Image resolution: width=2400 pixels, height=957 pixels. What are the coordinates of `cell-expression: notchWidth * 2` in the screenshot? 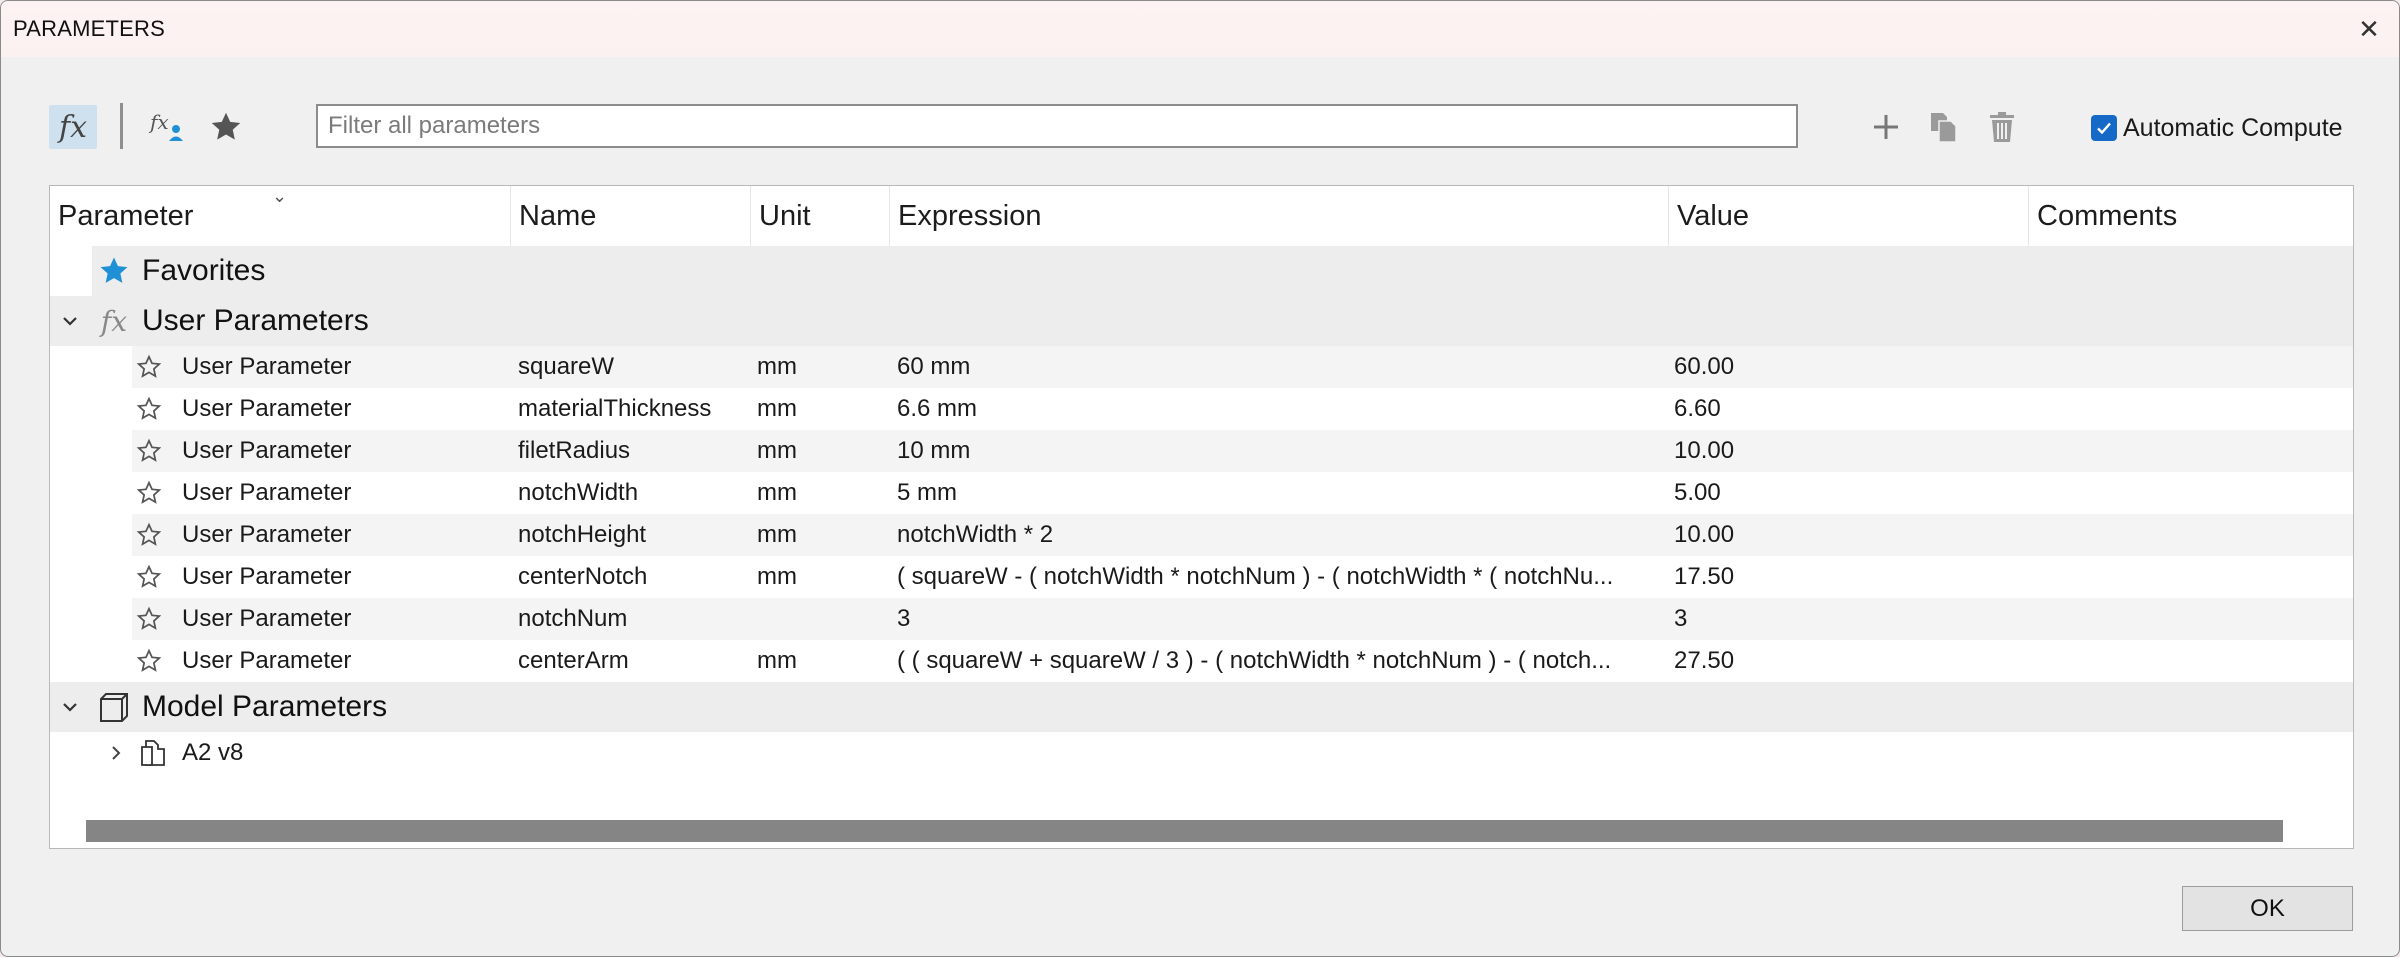 It's located at (1282, 535).